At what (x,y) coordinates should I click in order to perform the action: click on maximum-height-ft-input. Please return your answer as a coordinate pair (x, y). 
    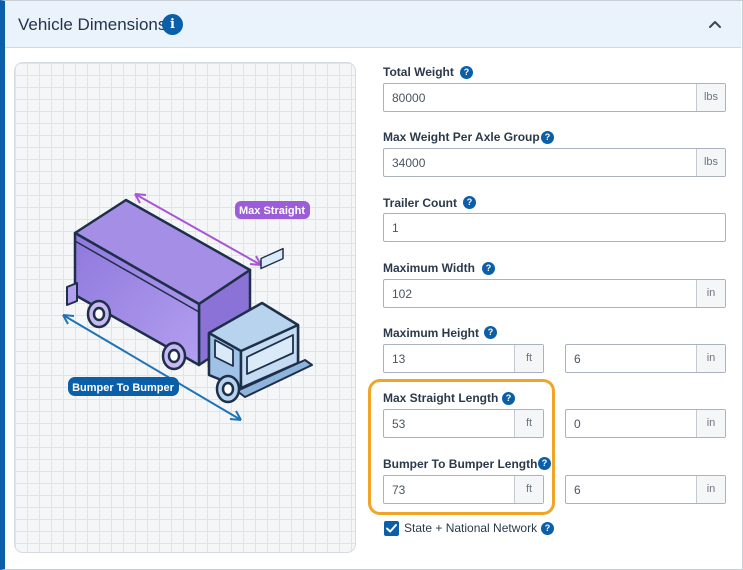
    Looking at the image, I should click on (449, 358).